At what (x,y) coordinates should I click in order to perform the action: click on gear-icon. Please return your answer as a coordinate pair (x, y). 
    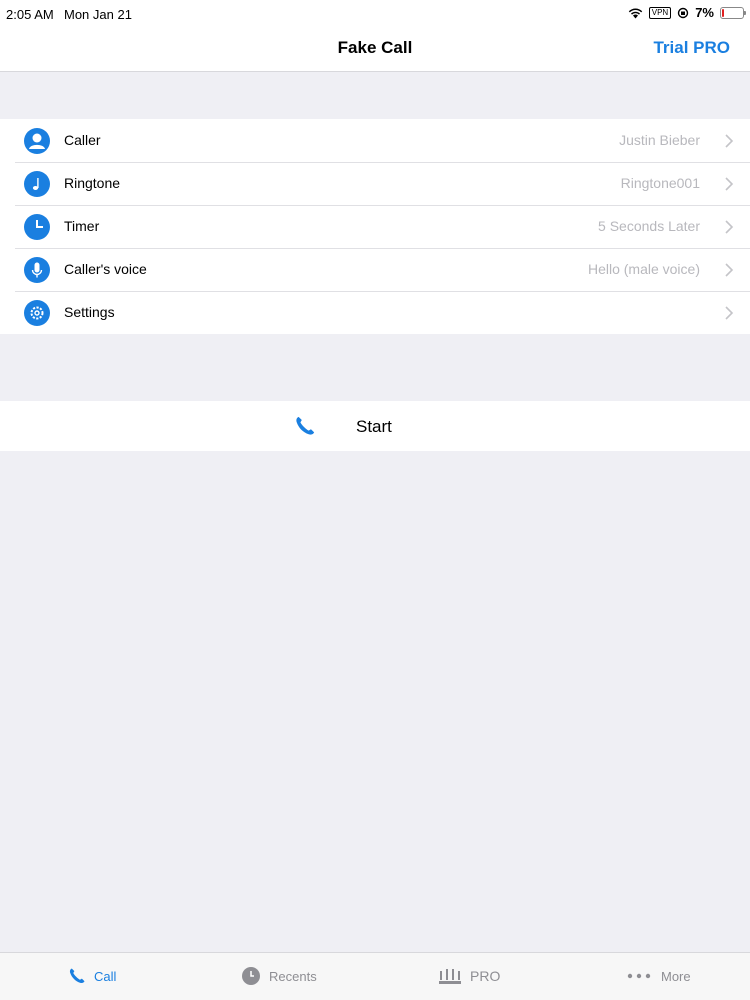
    Looking at the image, I should click on (37, 313).